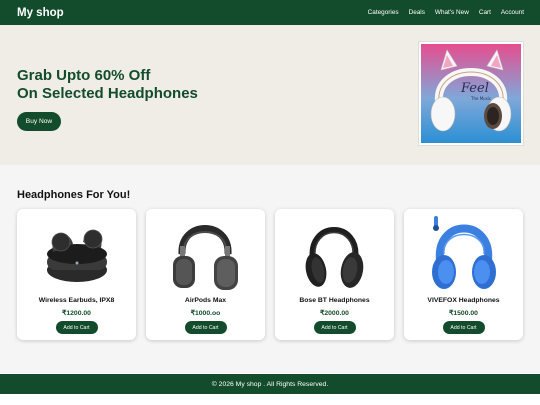 This screenshot has width=540, height=405. I want to click on nav-deals: Deals, so click(417, 12).